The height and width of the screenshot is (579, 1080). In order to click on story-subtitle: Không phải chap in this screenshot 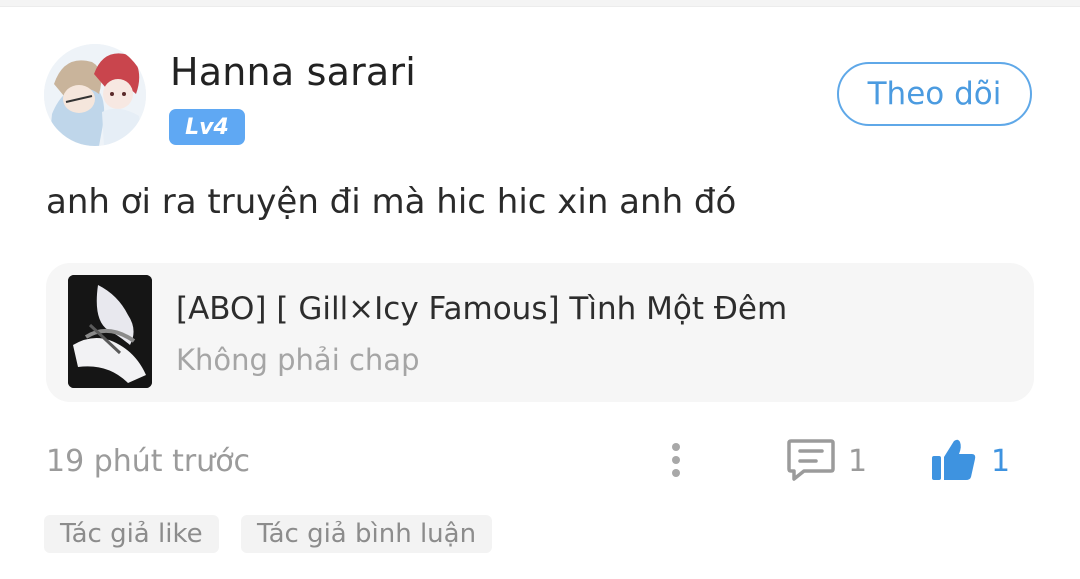, I will do `click(298, 360)`.